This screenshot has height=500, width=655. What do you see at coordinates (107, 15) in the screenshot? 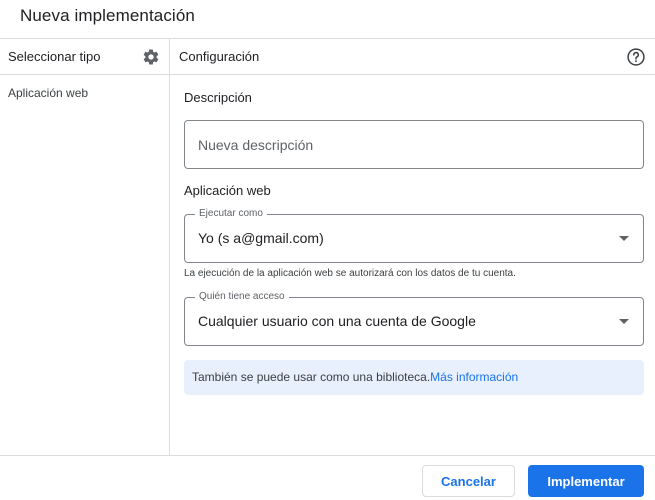
I see `dialog-title: Nueva implementación` at bounding box center [107, 15].